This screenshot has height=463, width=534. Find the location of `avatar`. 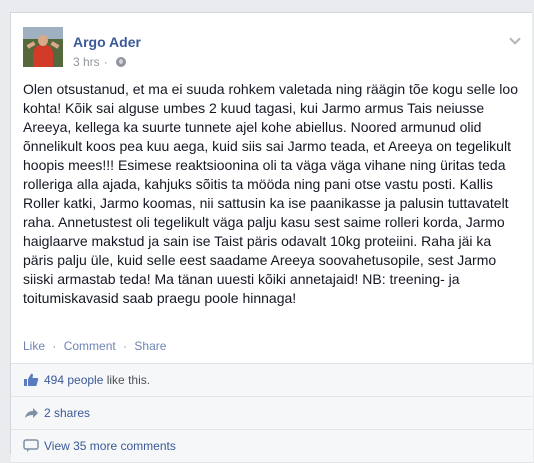

avatar is located at coordinates (43, 47).